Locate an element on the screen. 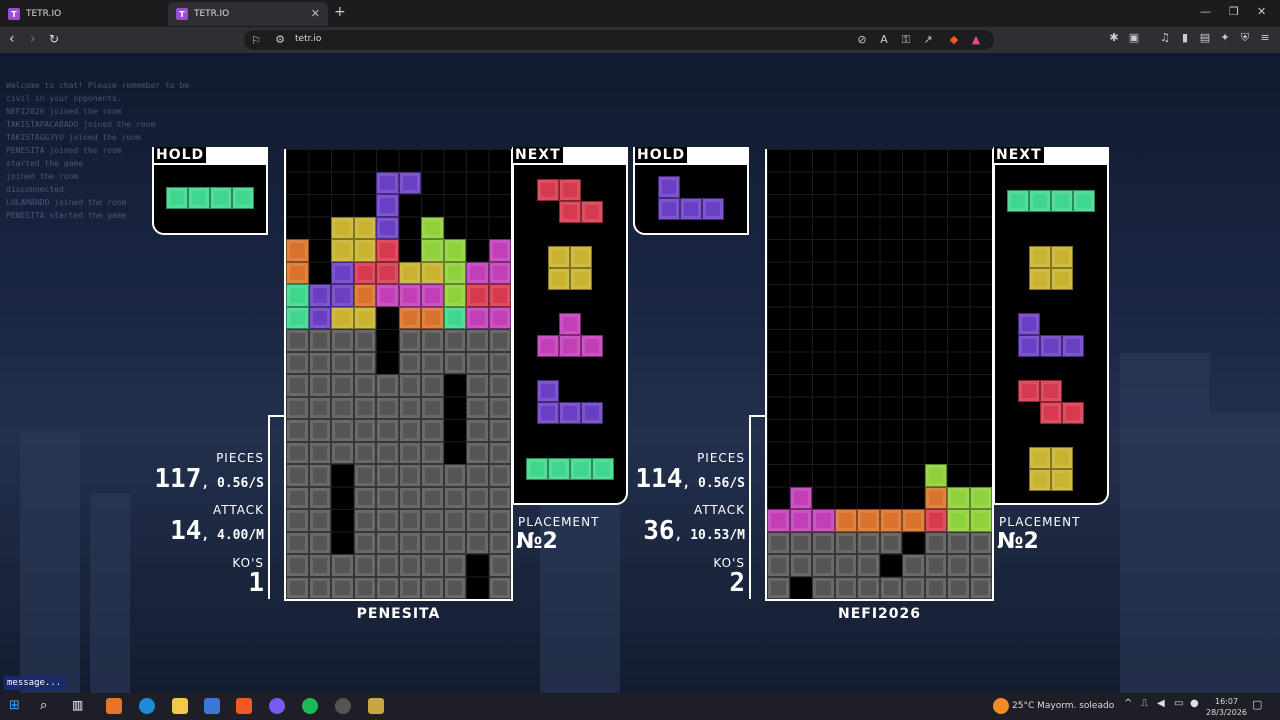  browser-tab-bar: T TETR.IO T TETR.IO ✕ + — ❐ ✕ is located at coordinates (640, 13).